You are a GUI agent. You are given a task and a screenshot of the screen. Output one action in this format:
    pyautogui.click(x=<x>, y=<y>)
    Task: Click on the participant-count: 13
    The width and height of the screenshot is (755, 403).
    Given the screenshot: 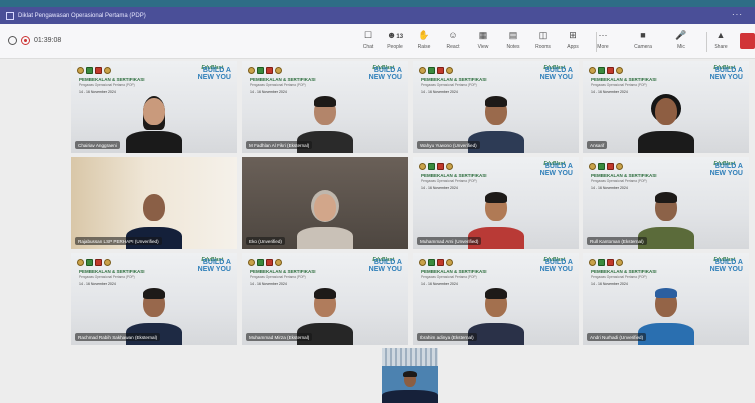 What is the action you would take?
    pyautogui.click(x=400, y=37)
    